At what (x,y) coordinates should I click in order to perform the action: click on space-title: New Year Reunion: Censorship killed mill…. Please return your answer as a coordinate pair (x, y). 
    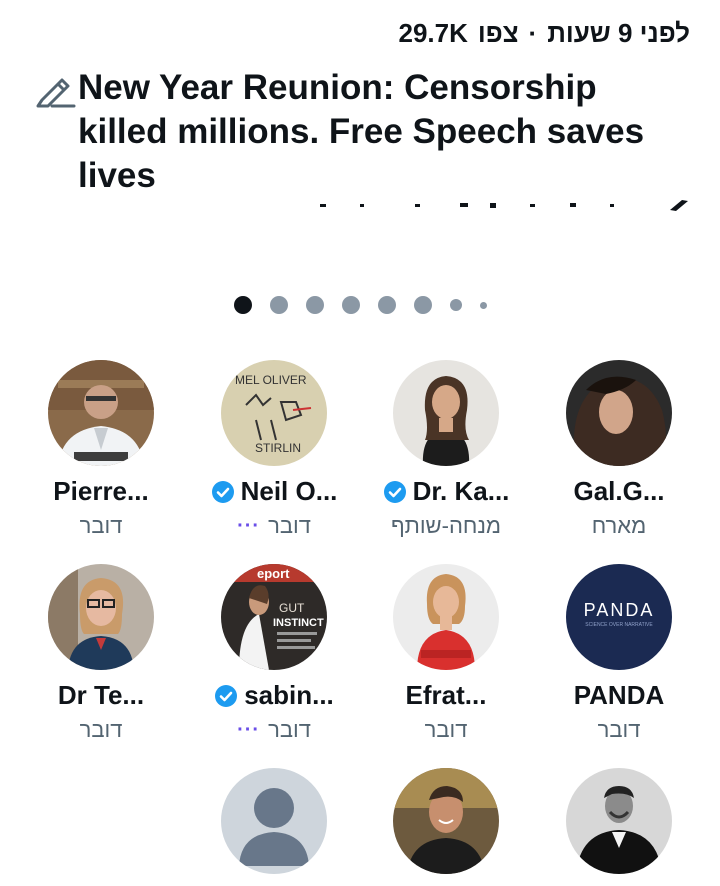
    Looking at the image, I should click on (361, 131).